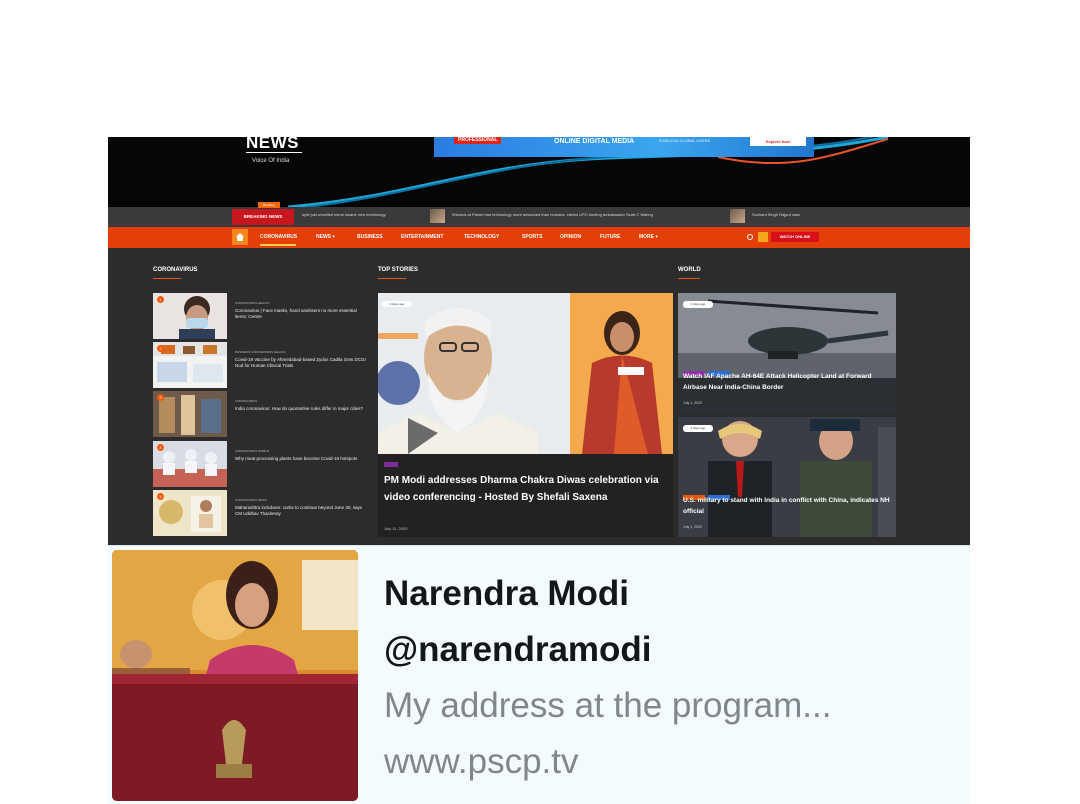 The image size is (1080, 804). What do you see at coordinates (750, 237) in the screenshot?
I see `search-icon` at bounding box center [750, 237].